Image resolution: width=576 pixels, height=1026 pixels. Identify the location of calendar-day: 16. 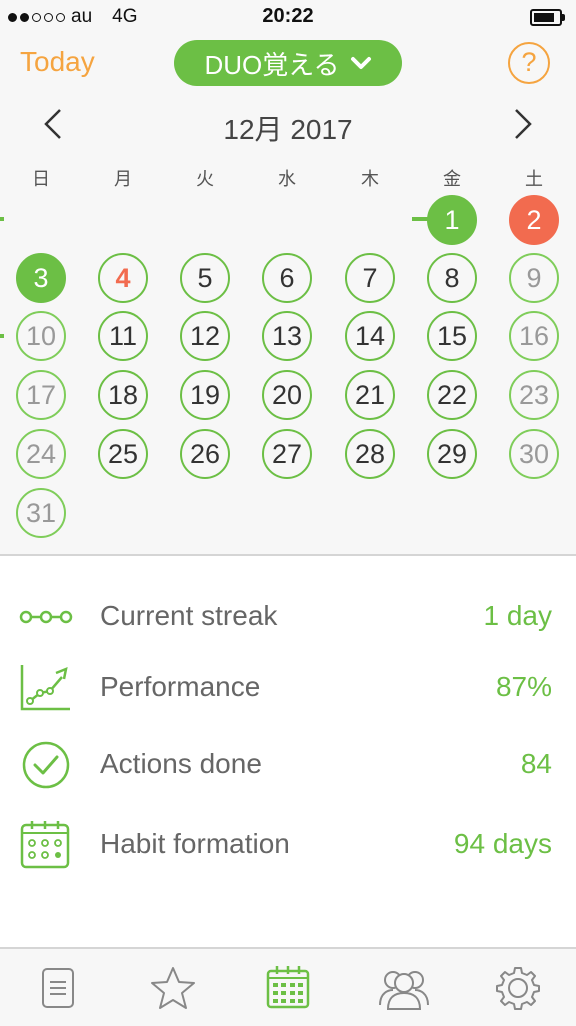
(534, 336).